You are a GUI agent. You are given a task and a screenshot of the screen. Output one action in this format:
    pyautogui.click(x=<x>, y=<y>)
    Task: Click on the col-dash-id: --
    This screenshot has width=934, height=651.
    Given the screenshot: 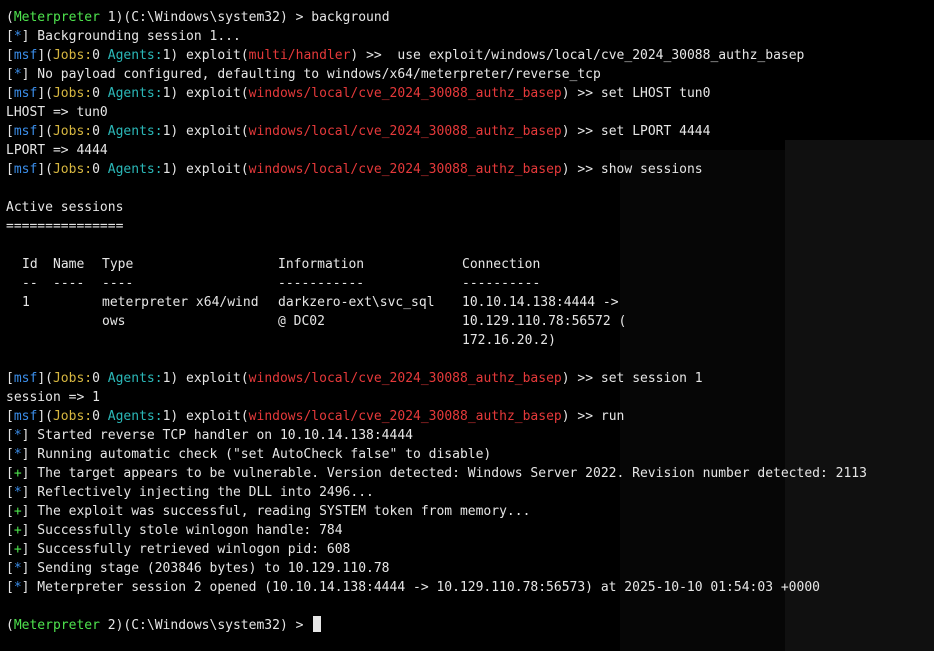 What is the action you would take?
    pyautogui.click(x=30, y=283)
    